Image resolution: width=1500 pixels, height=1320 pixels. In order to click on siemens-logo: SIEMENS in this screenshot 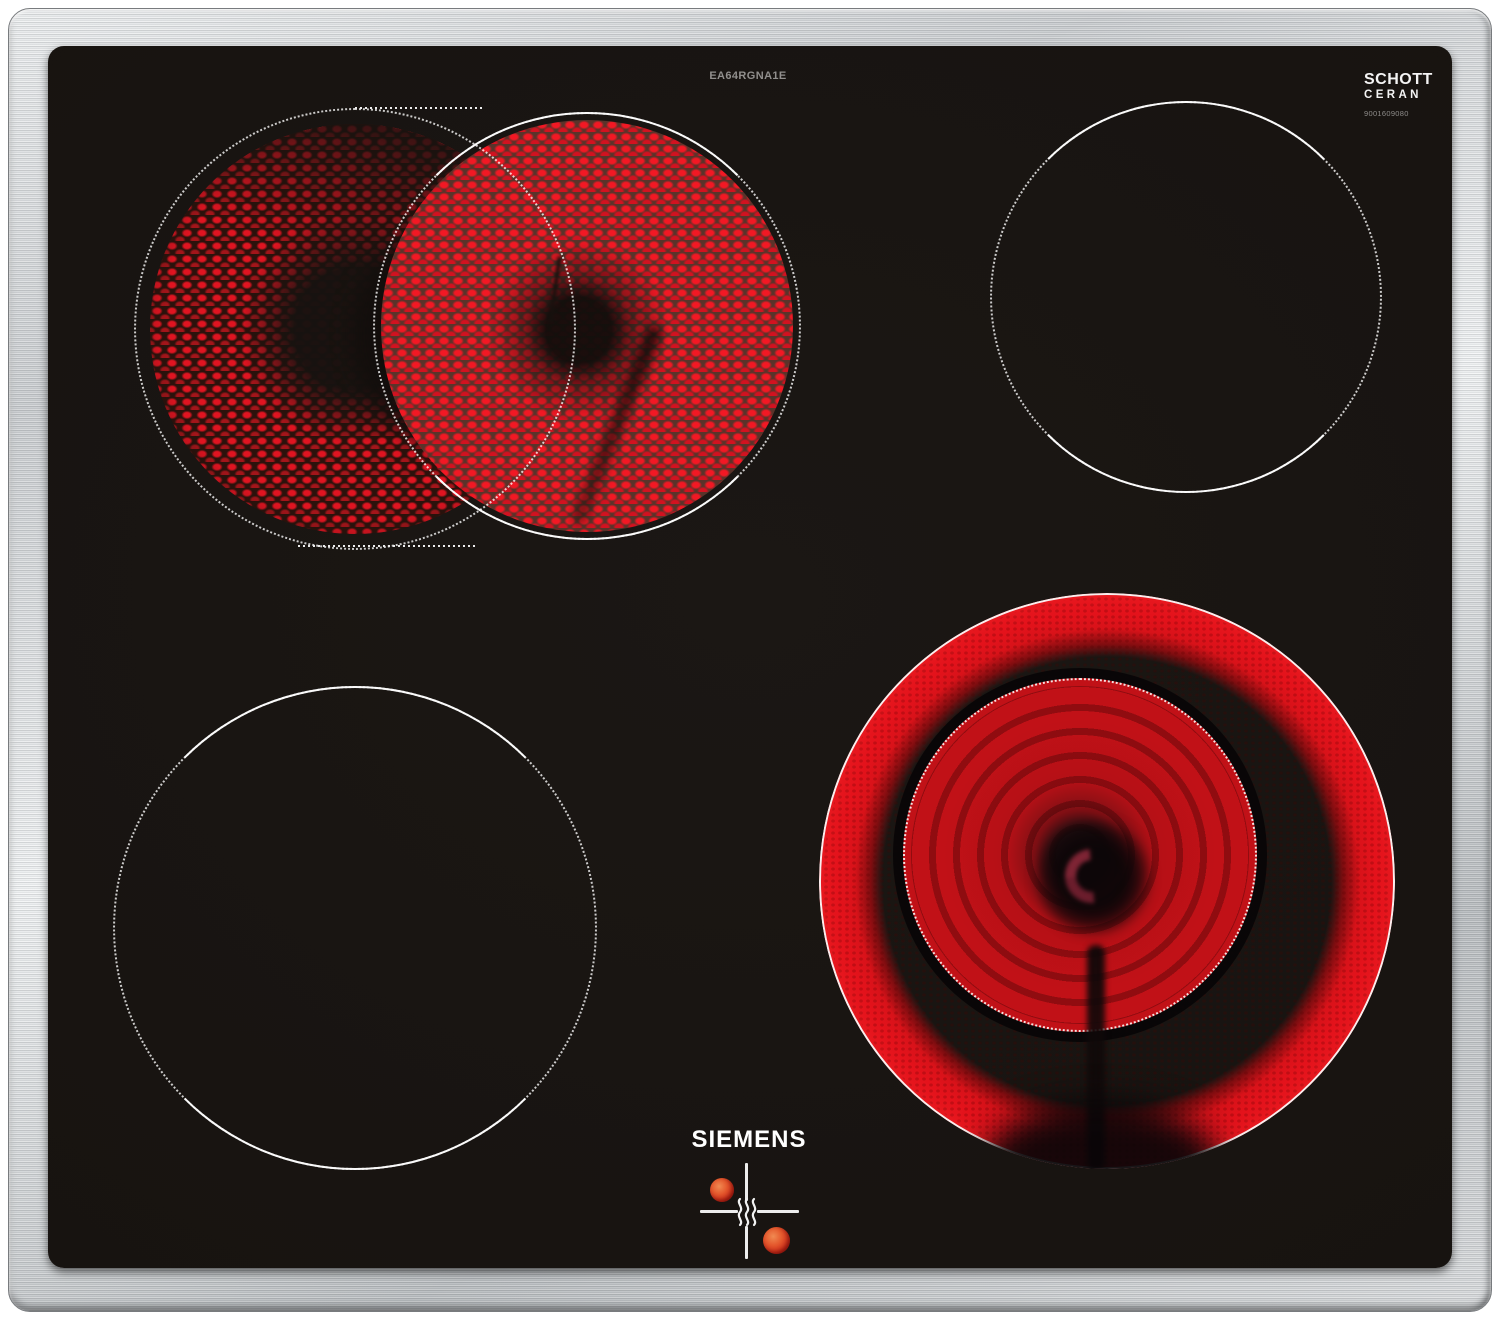, I will do `click(749, 1139)`.